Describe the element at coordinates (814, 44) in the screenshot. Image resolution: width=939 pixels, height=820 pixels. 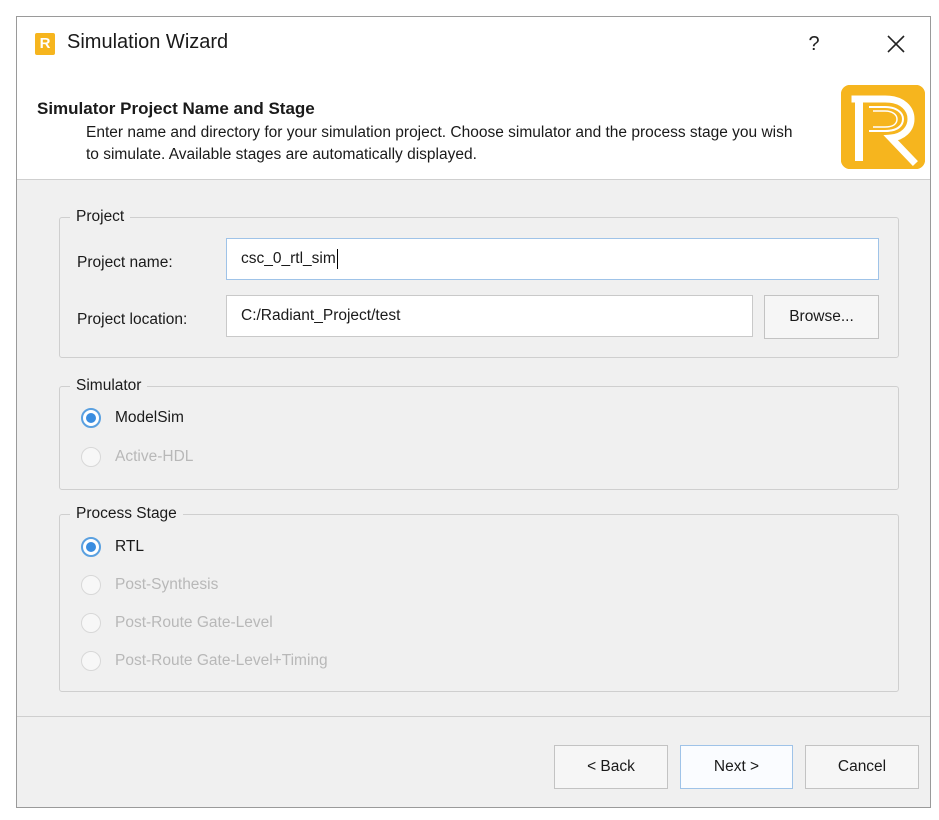
I see `help-button: ?` at that location.